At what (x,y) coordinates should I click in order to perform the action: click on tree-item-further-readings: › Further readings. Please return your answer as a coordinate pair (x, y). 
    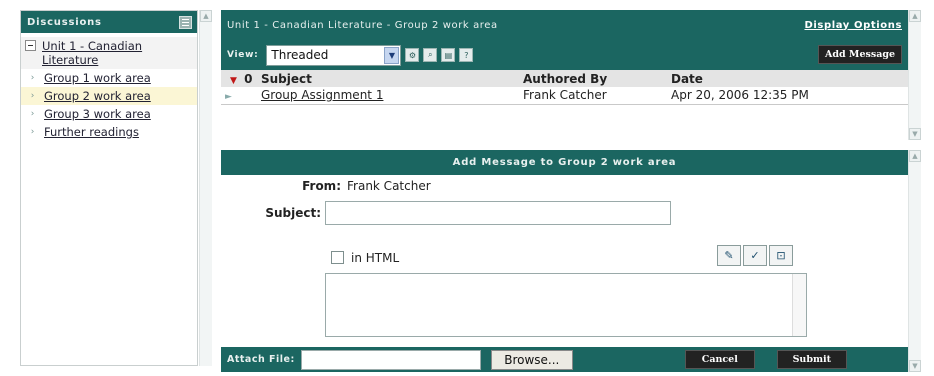
    Looking at the image, I should click on (109, 132).